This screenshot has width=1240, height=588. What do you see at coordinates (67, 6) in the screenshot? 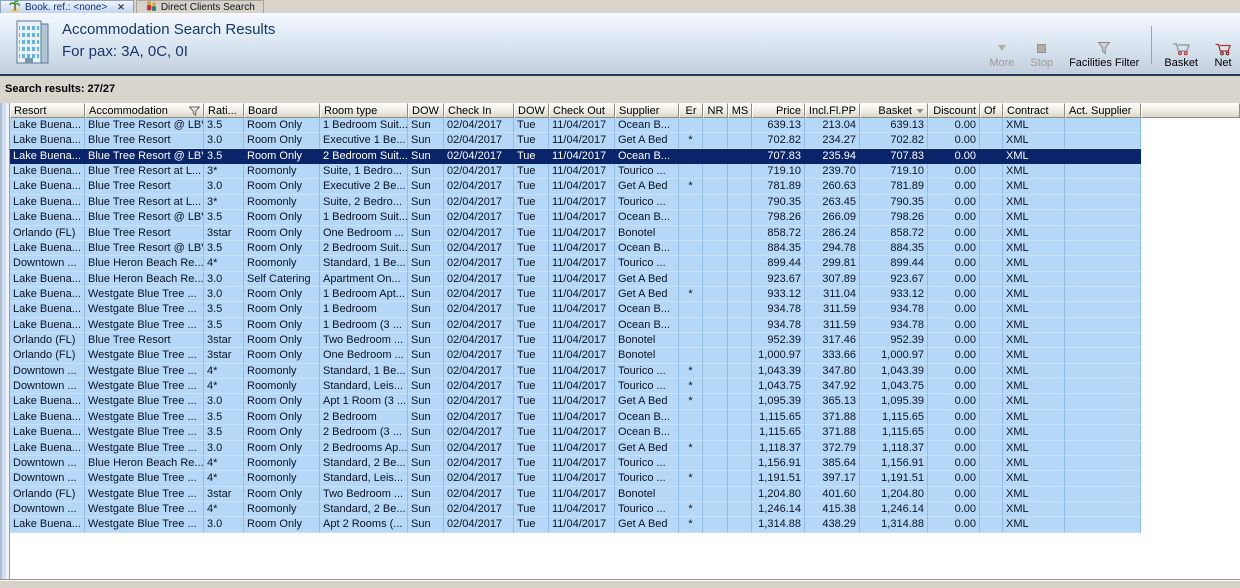
I see `tab-booking-ref: Book. ref.: <none> ✕` at bounding box center [67, 6].